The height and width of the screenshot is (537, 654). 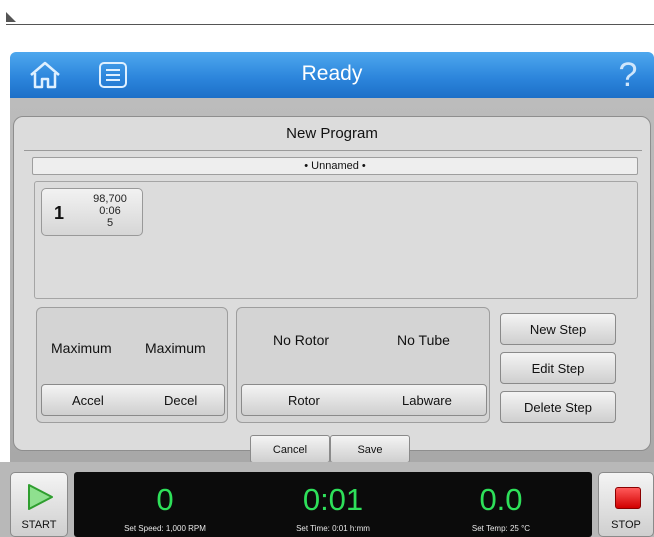 What do you see at coordinates (335, 166) in the screenshot?
I see `program-name-field: • Unnamed •` at bounding box center [335, 166].